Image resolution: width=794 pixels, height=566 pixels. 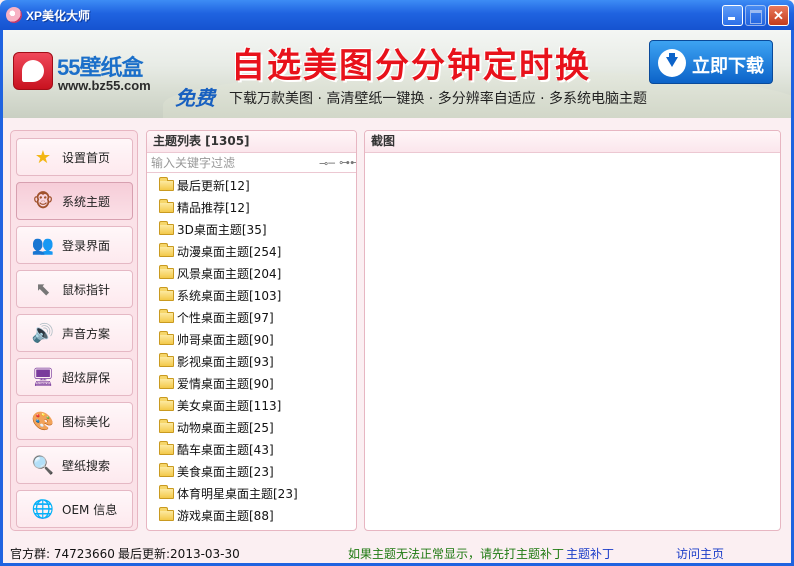 I want to click on banner-features: 下载万款美图 · 高清壁纸一键换 · 多分辨率自适应 · 多系统电脑主题, so click(x=438, y=99).